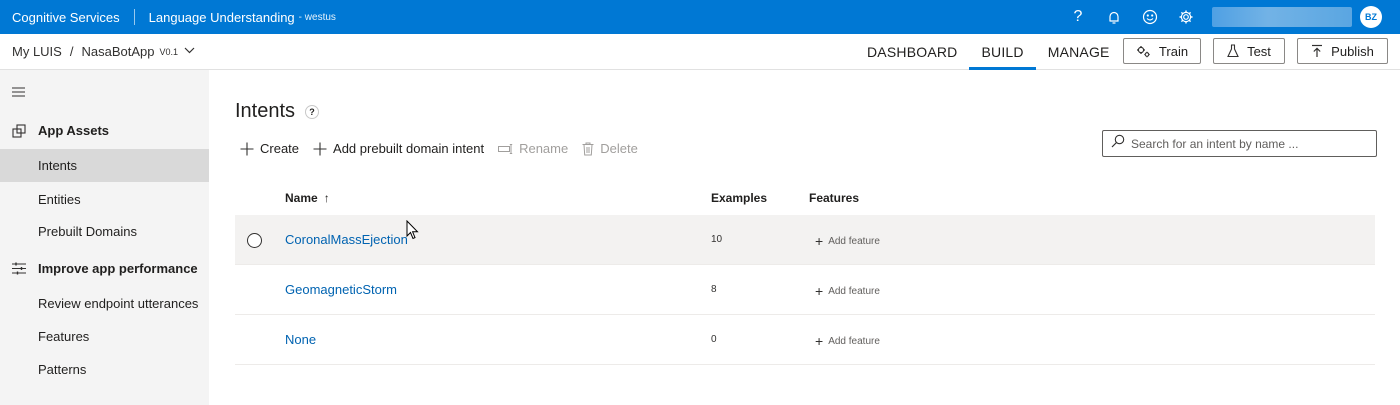 This screenshot has width=1400, height=405. What do you see at coordinates (544, 148) in the screenshot?
I see `rename-label: Rename` at bounding box center [544, 148].